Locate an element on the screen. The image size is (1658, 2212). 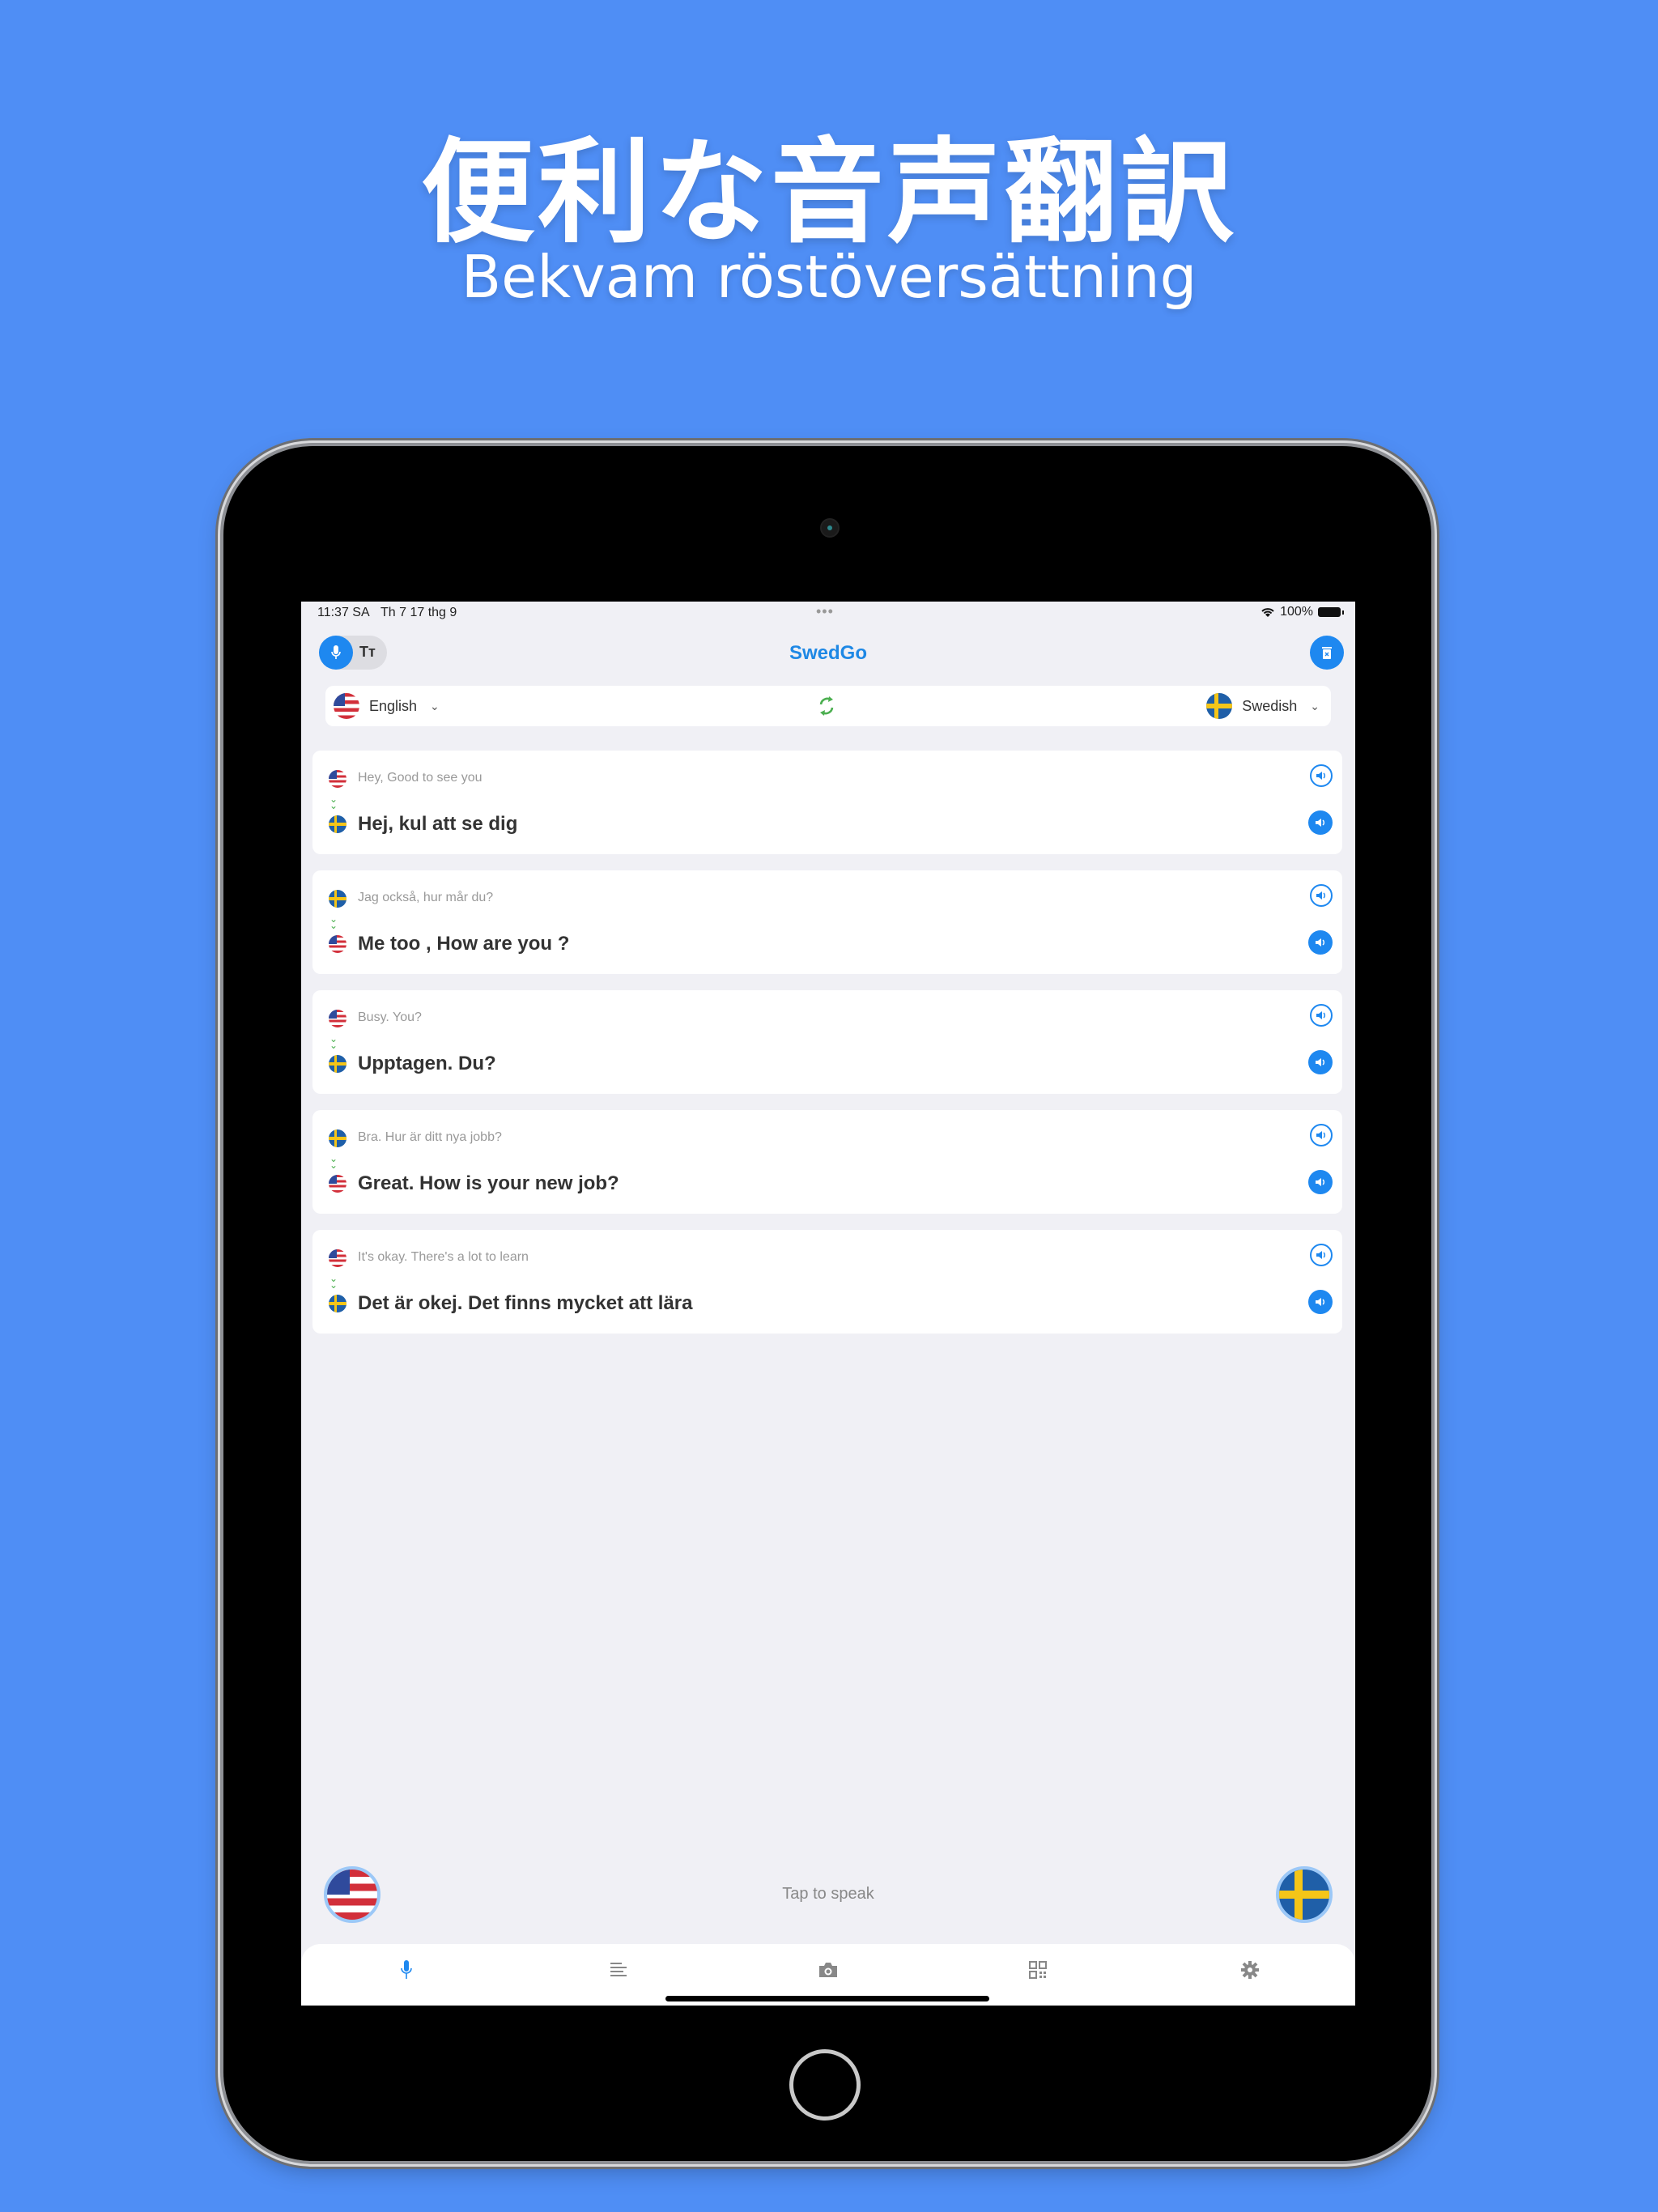
target-language-label: Swedish is located at coordinates (1270, 706).